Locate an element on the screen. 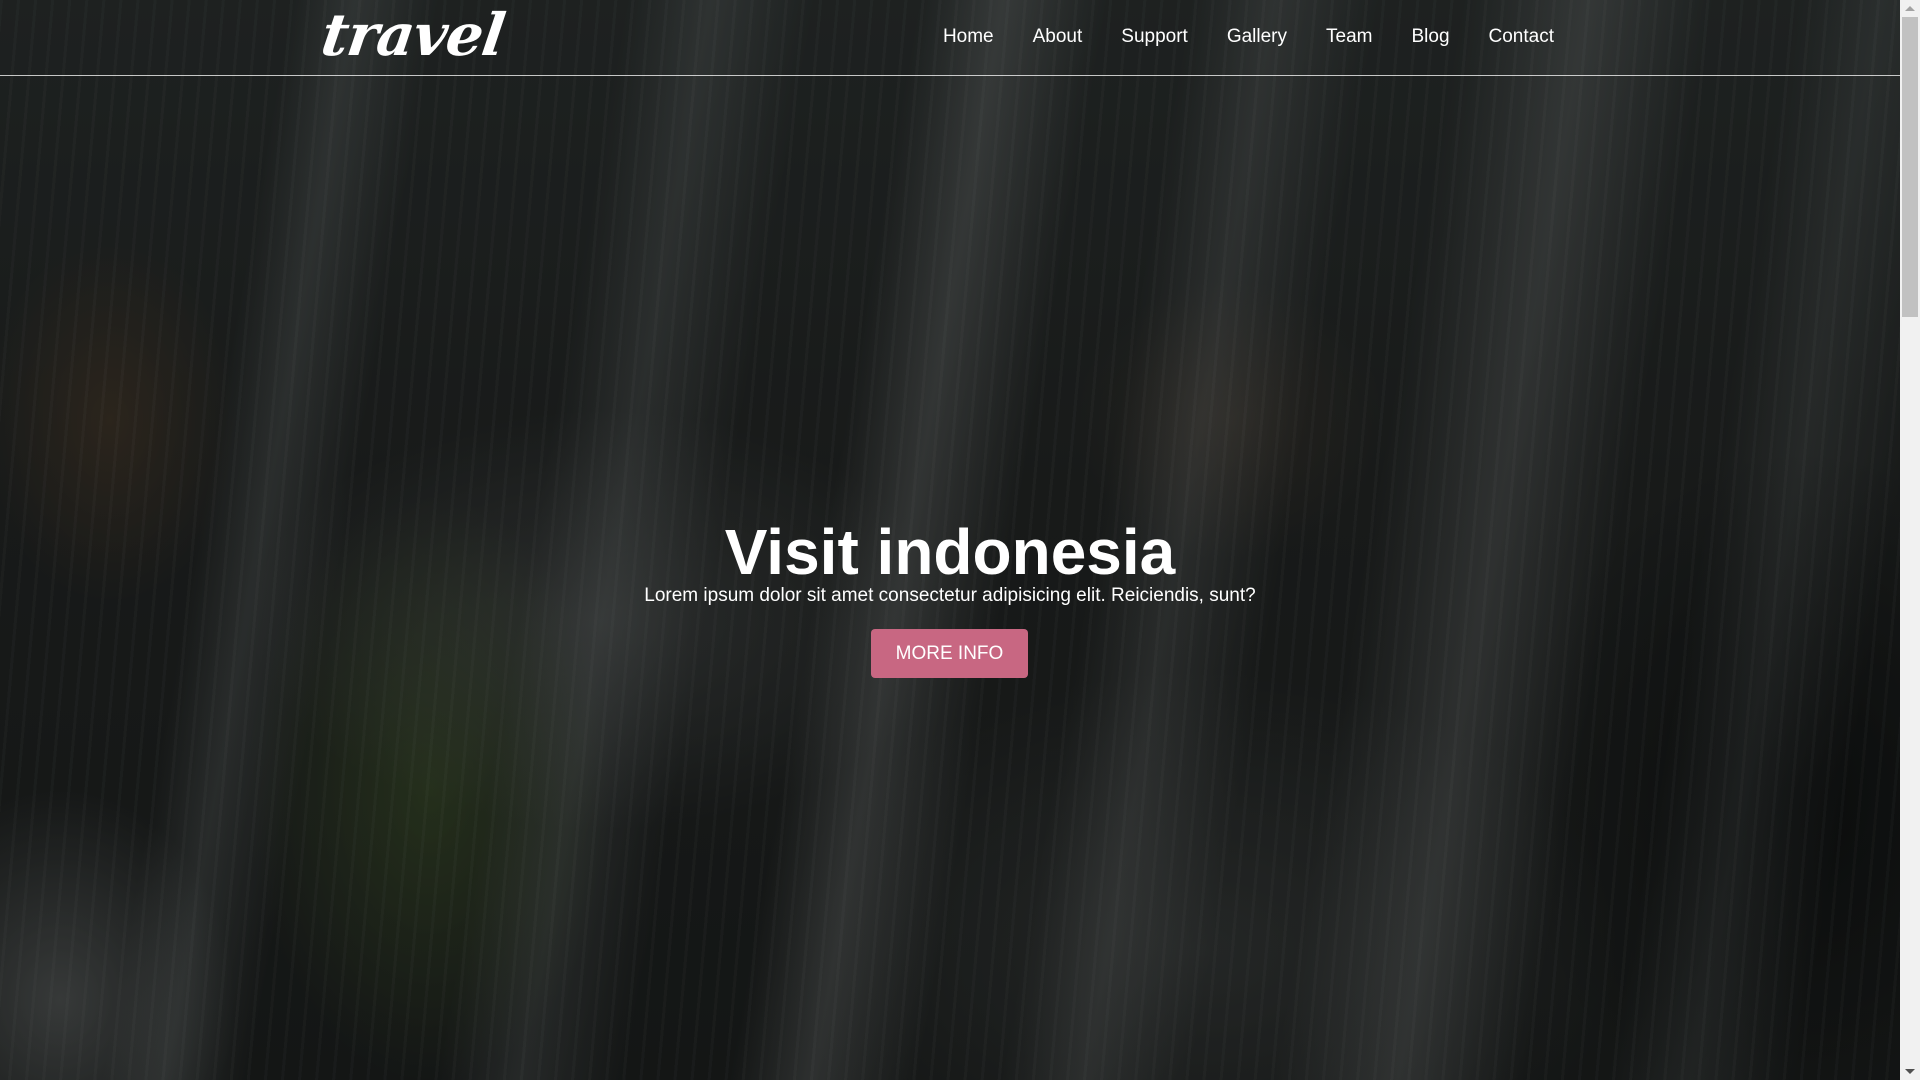 This screenshot has height=1080, width=1920. more-info-button: MORE INFO is located at coordinates (949, 653).